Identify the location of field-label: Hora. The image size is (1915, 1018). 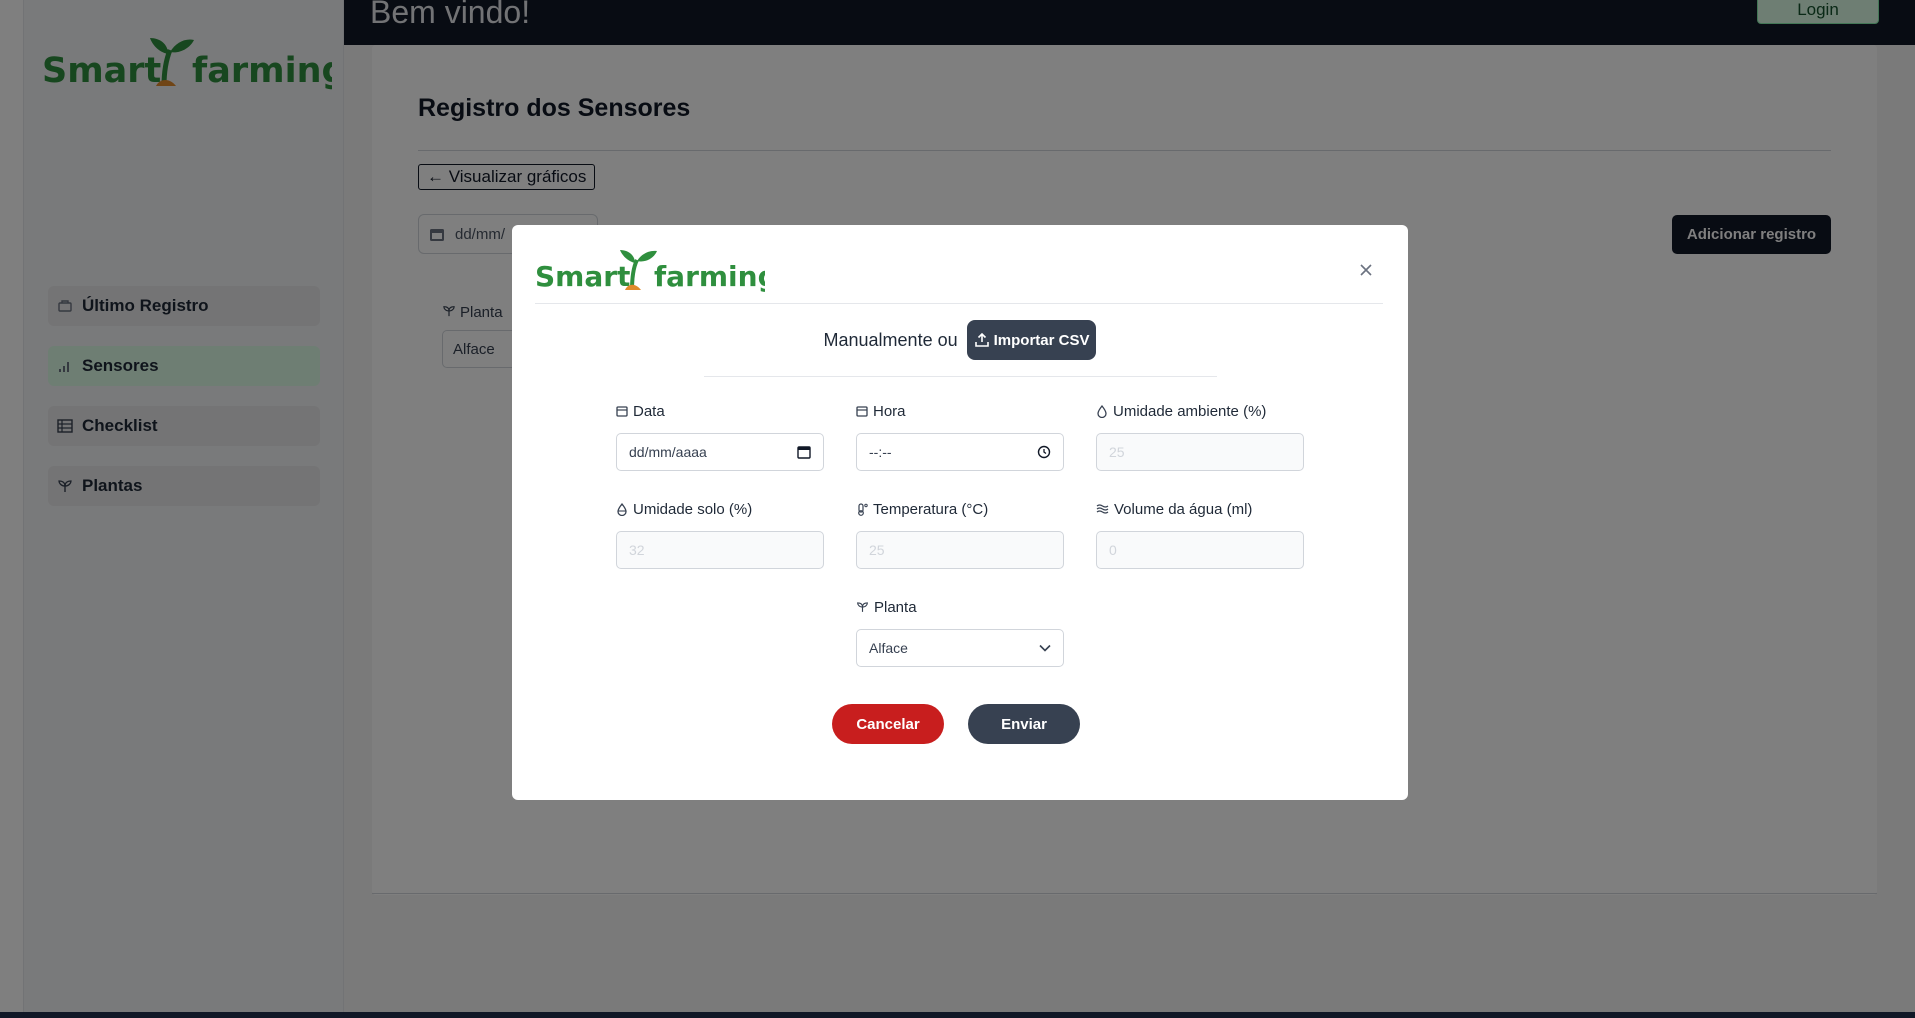
(960, 411).